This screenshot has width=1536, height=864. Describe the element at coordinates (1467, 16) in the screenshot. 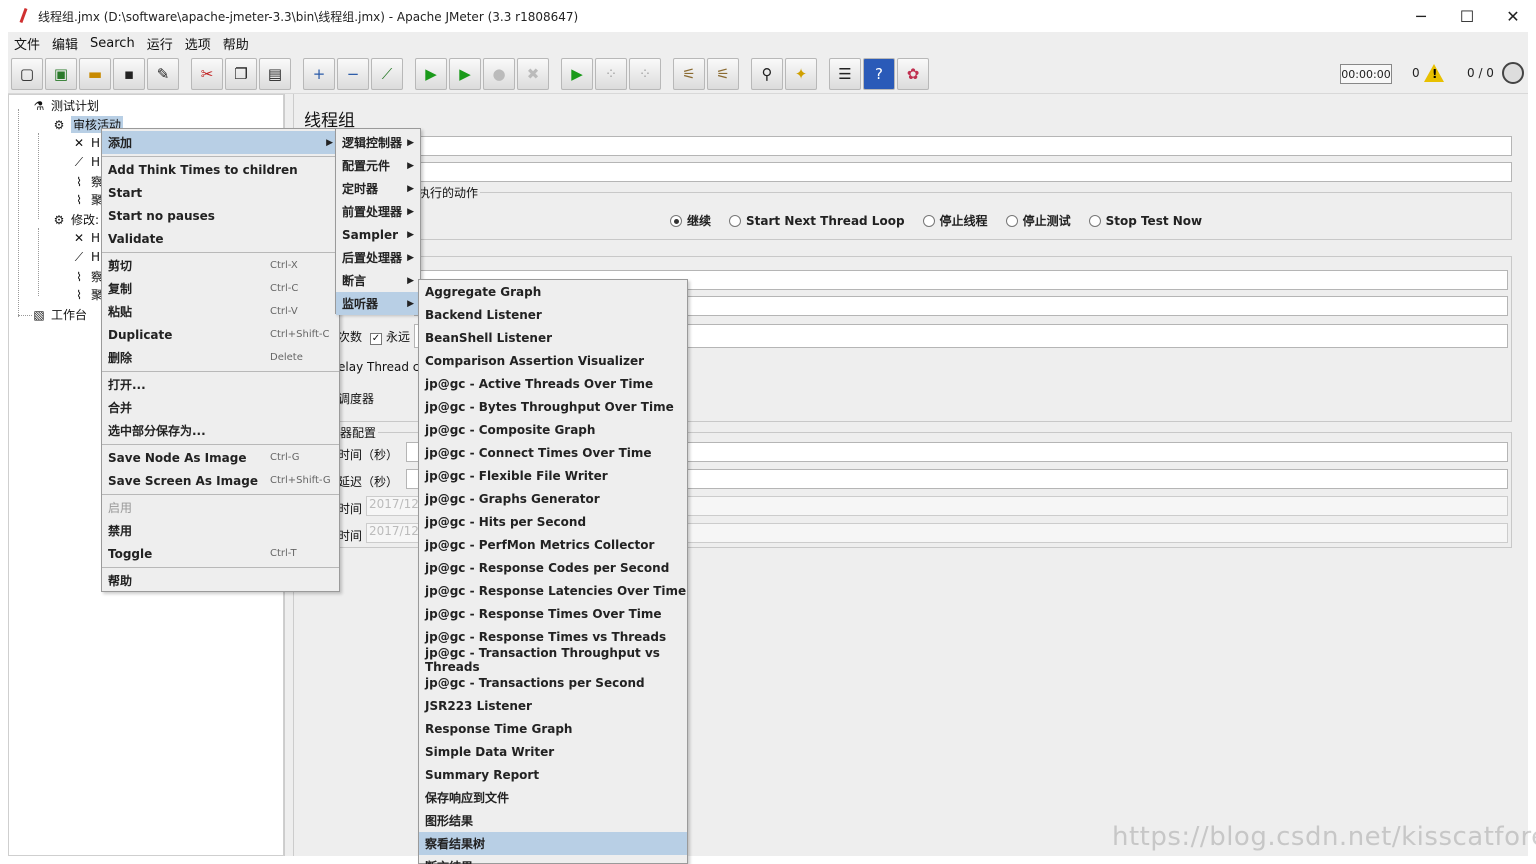

I see `maximize-button: ☐` at that location.